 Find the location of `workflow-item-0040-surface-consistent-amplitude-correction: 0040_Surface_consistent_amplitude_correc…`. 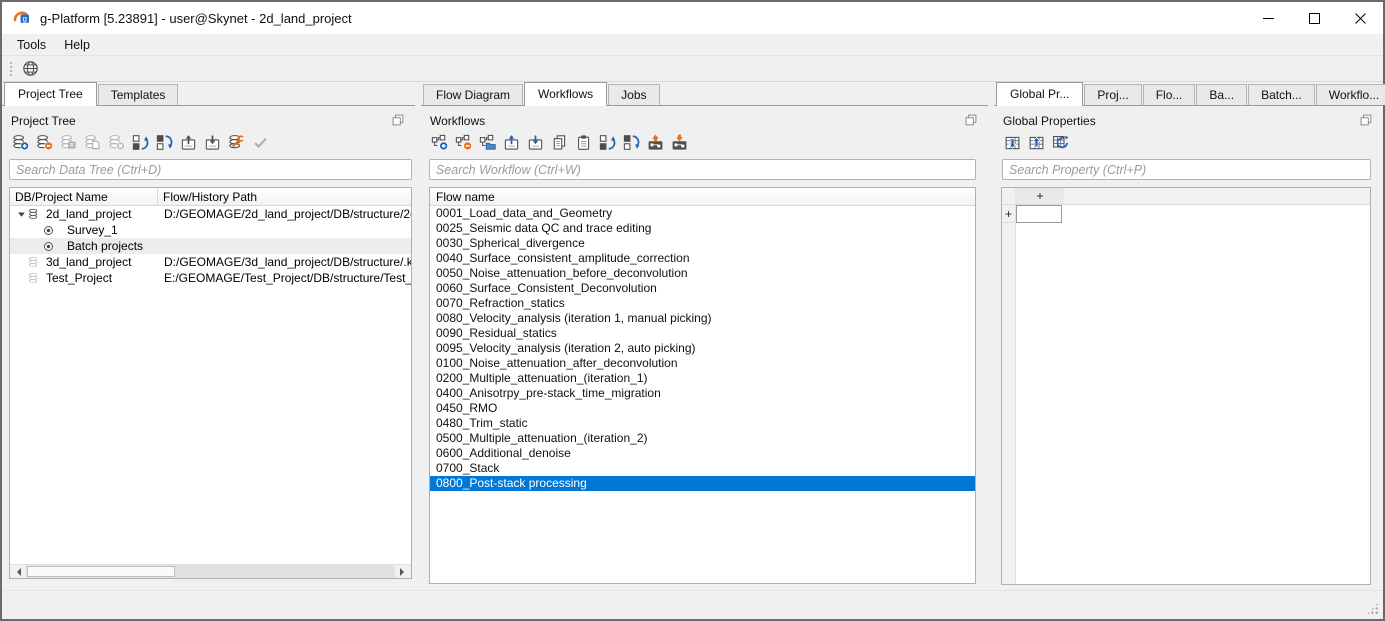

workflow-item-0040-surface-consistent-amplitude-correction: 0040_Surface_consistent_amplitude_correc… is located at coordinates (702, 258).